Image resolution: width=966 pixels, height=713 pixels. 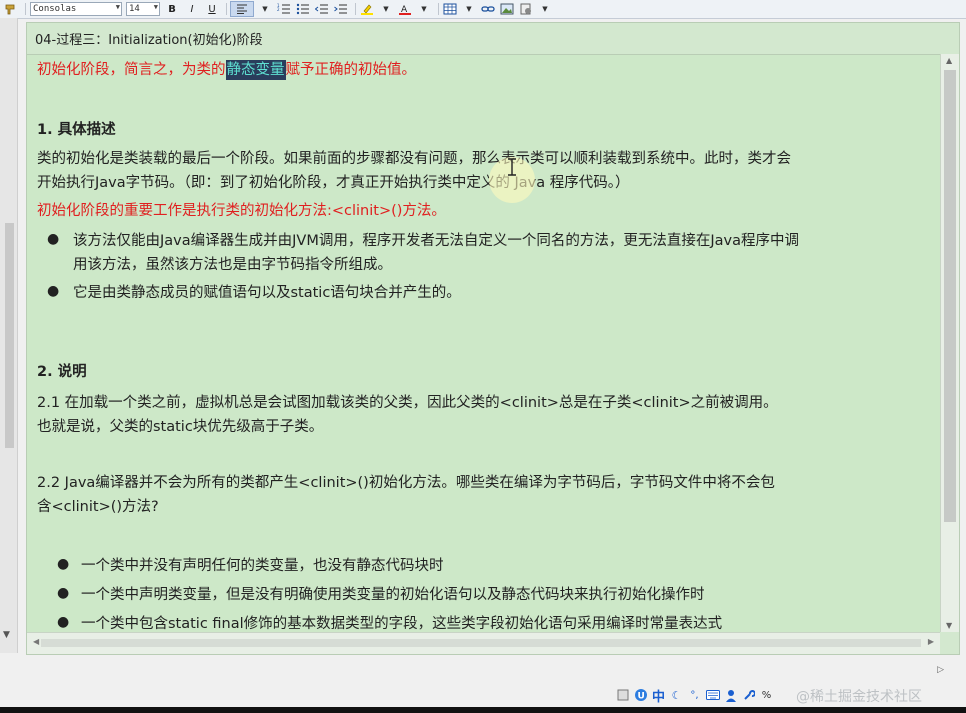 I want to click on attachment-icon, so click(x=526, y=9).